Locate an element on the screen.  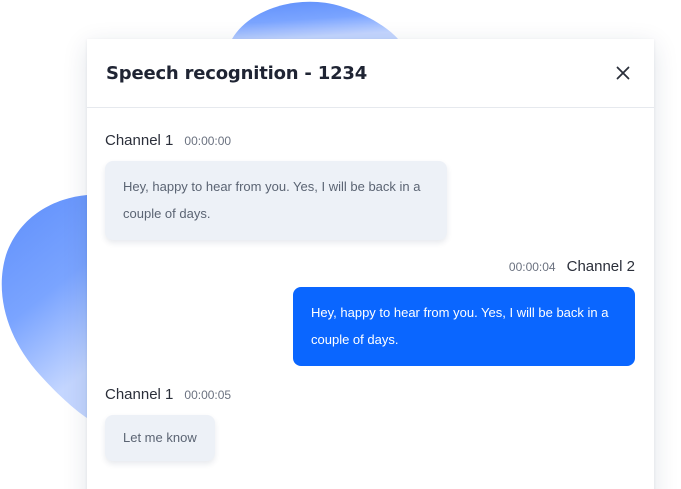
message-timestamp: 00:00:04 is located at coordinates (532, 267).